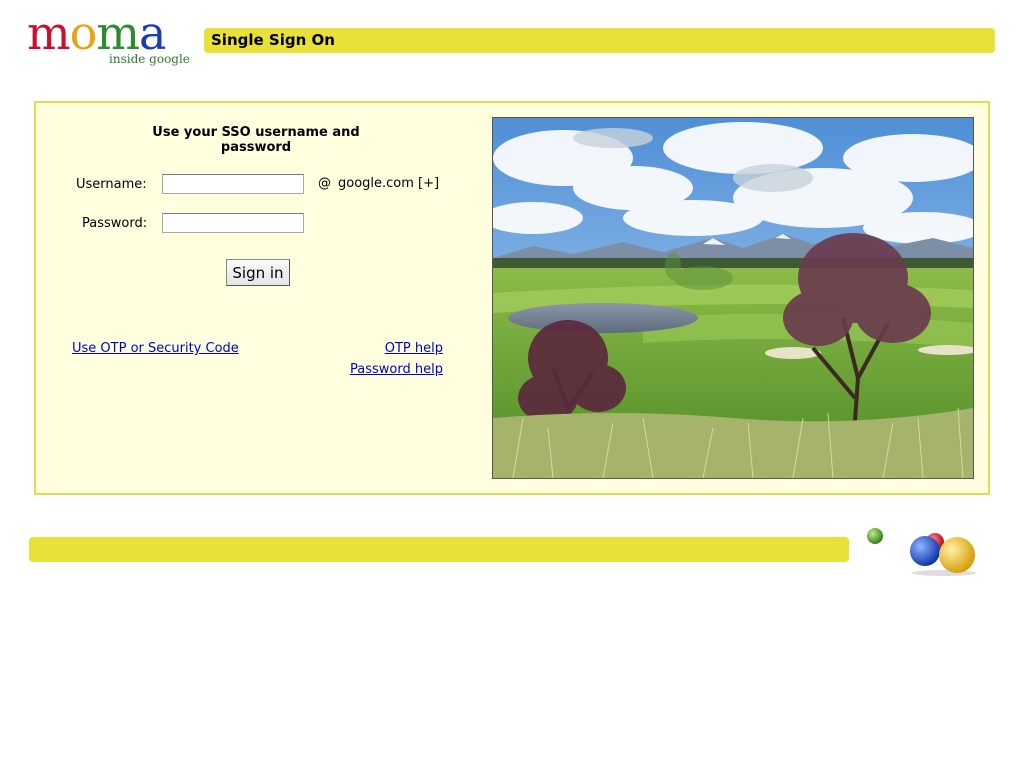 Image resolution: width=1024 pixels, height=768 pixels. Describe the element at coordinates (256, 140) in the screenshot. I see `form-heading: Use your SSO username and password` at that location.